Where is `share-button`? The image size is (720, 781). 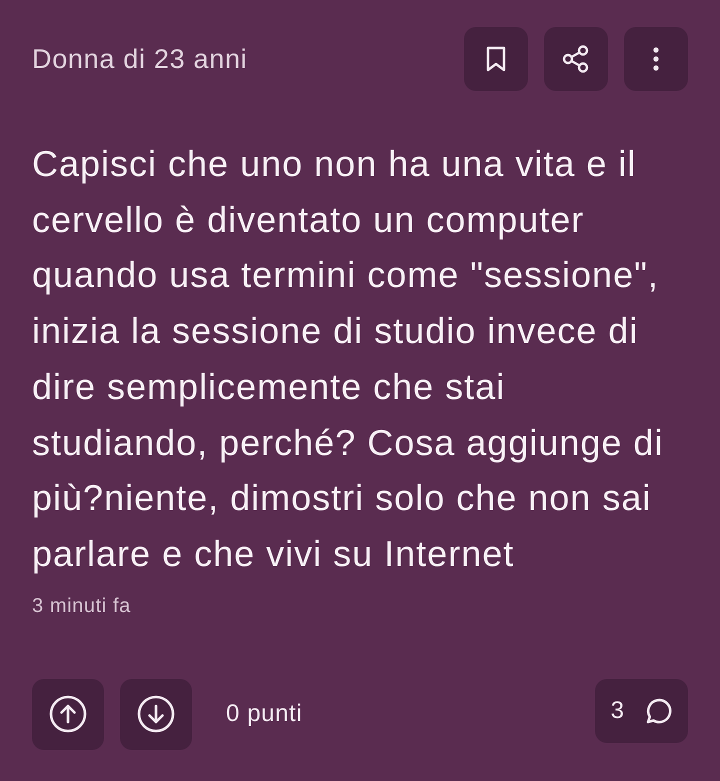 share-button is located at coordinates (576, 59).